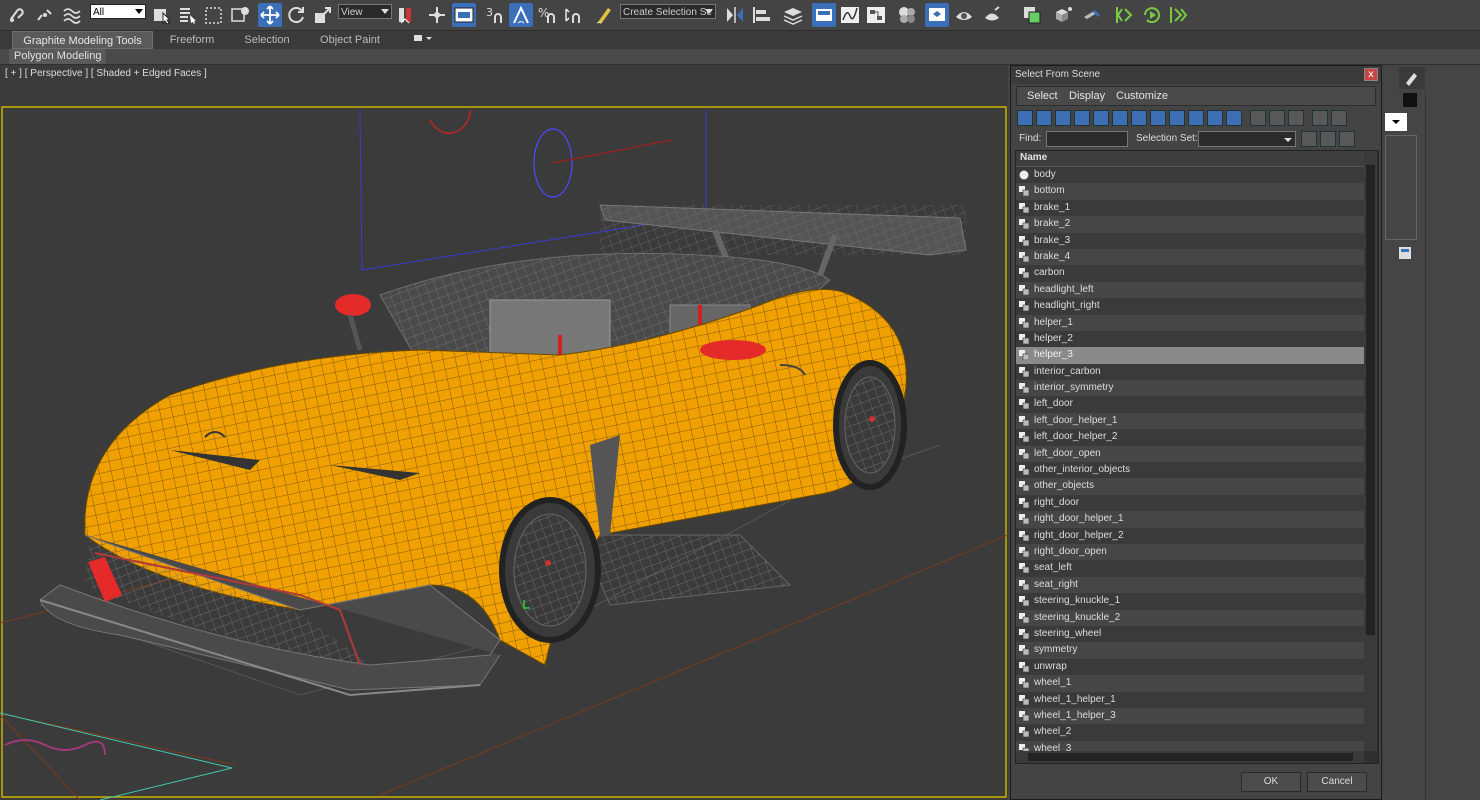  What do you see at coordinates (118, 11) in the screenshot?
I see `selection-filter-dropdown: All` at bounding box center [118, 11].